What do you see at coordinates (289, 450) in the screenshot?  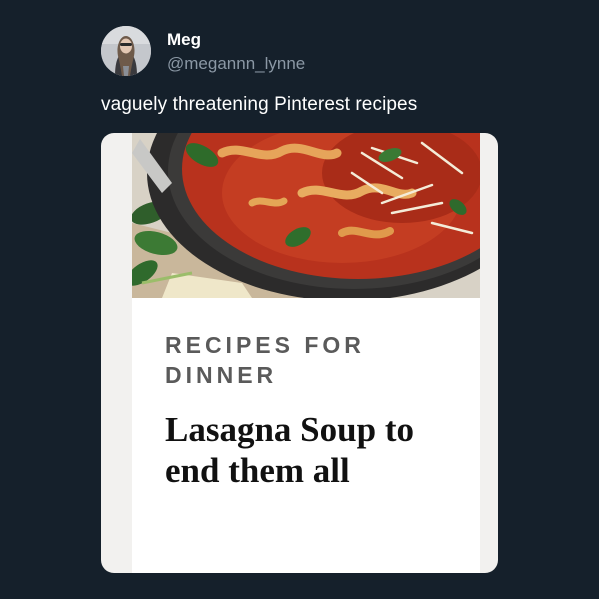 I see `card-headline: Lasagna Soup to end them all` at bounding box center [289, 450].